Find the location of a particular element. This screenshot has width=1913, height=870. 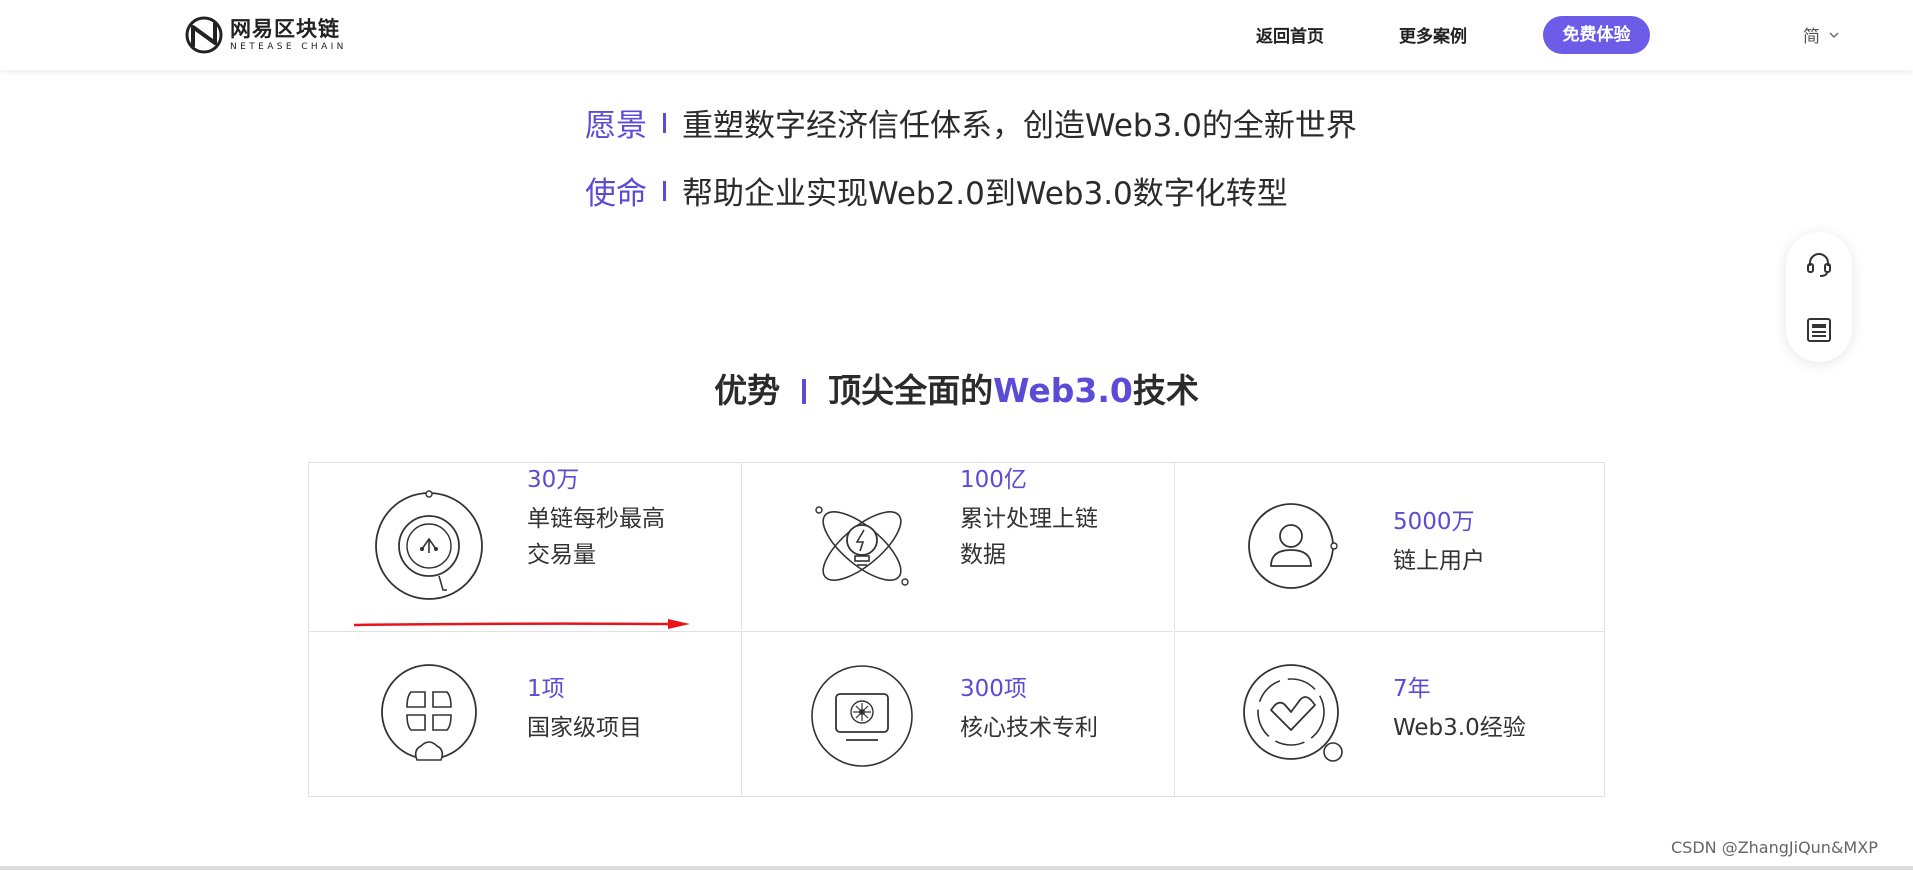

transaction-speed-icon is located at coordinates (429, 545).